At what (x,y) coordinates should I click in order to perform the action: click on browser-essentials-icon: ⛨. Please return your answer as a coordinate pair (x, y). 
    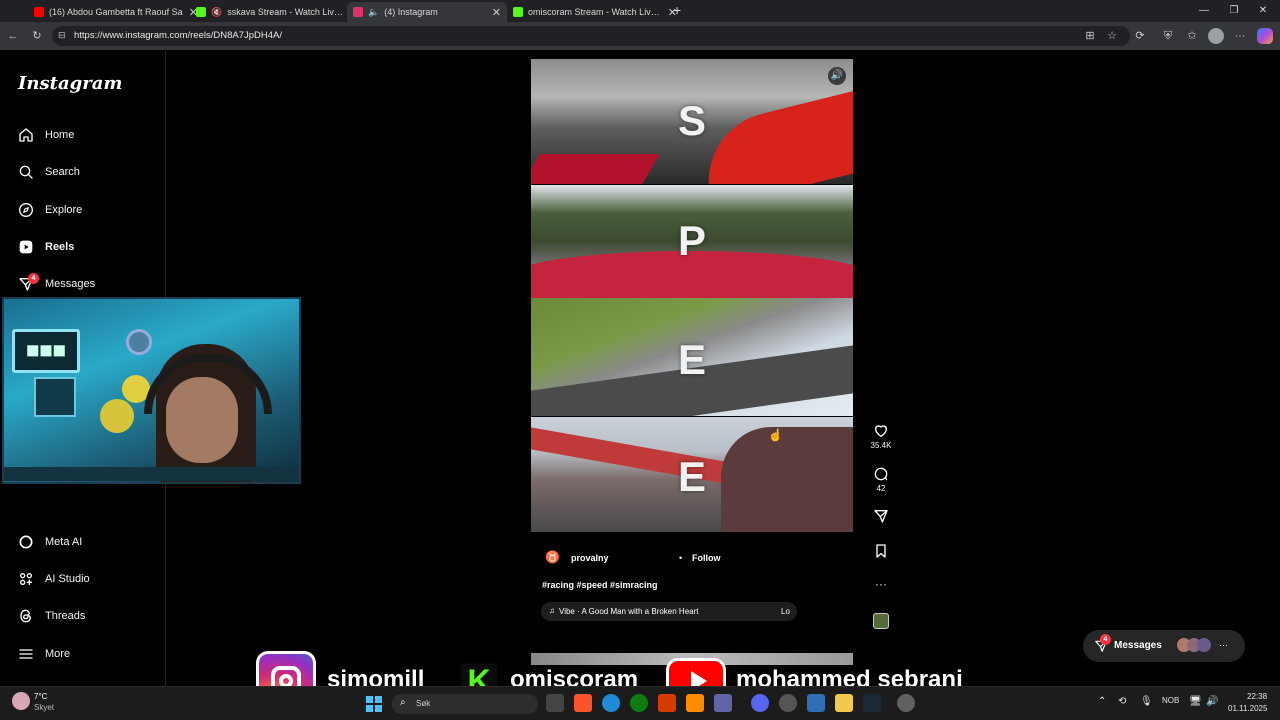
    Looking at the image, I should click on (1168, 36).